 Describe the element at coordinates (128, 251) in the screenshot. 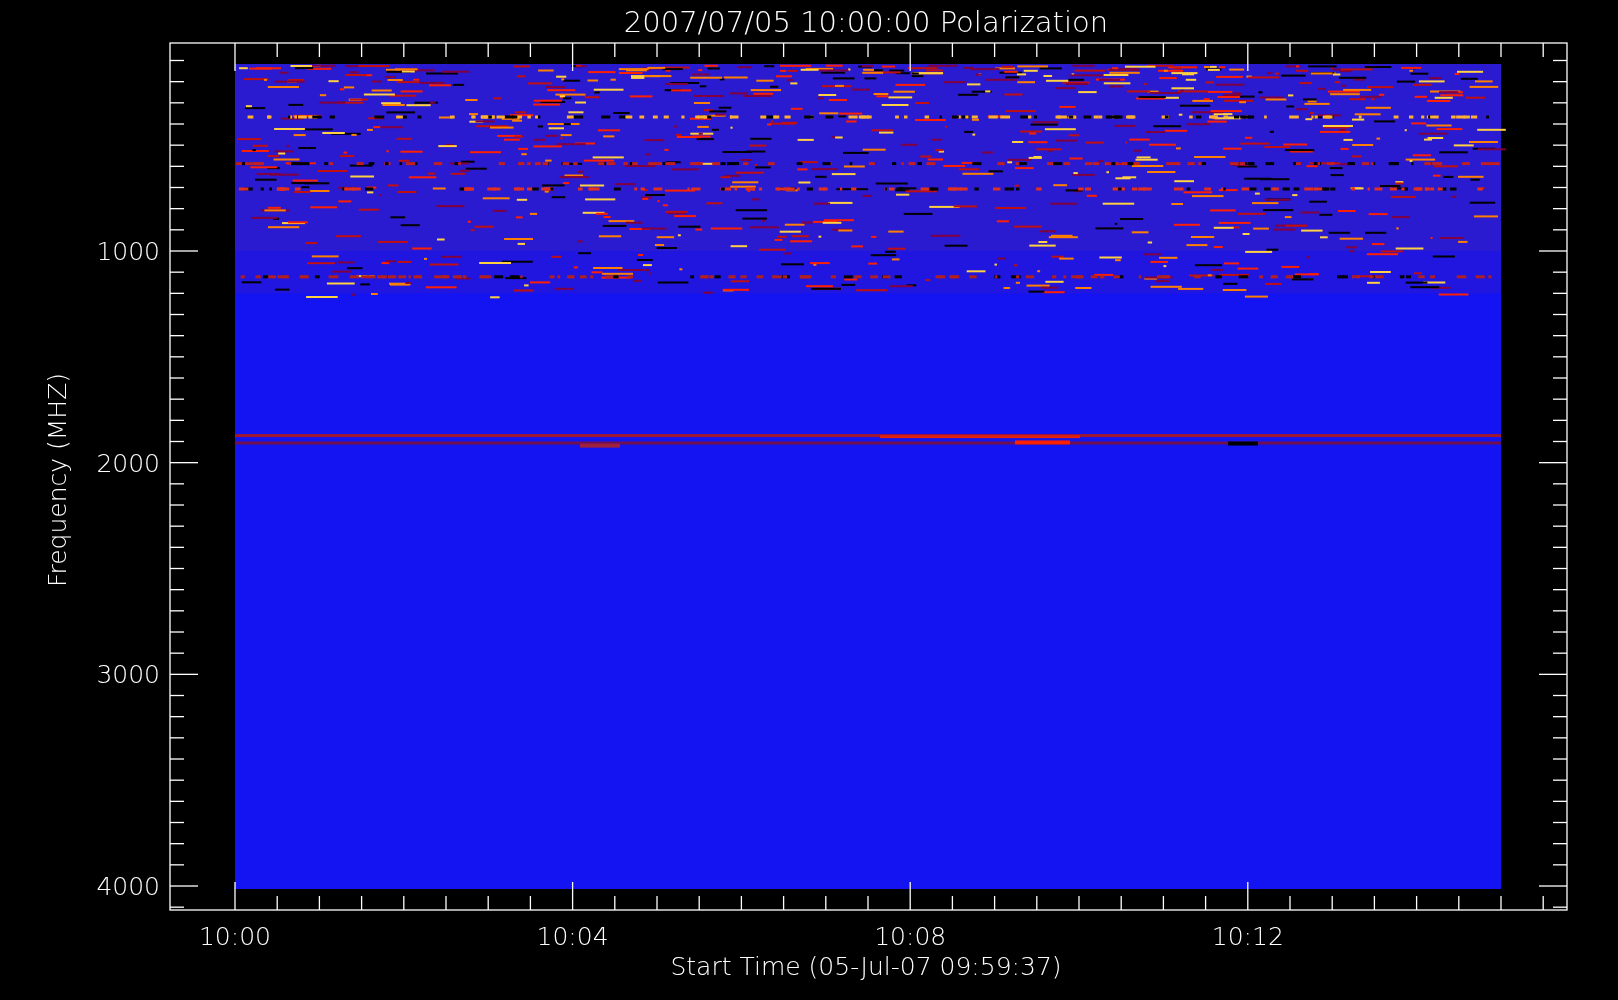

I see `y-tick-label: 1000` at that location.